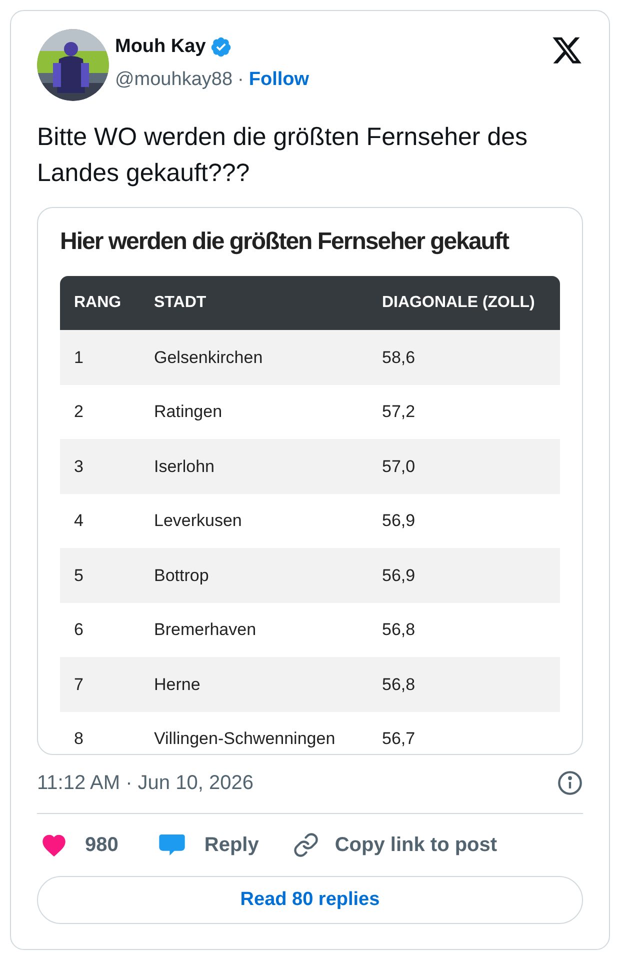 This screenshot has height=961, width=620. I want to click on table-cell-text: Herne, so click(178, 685).